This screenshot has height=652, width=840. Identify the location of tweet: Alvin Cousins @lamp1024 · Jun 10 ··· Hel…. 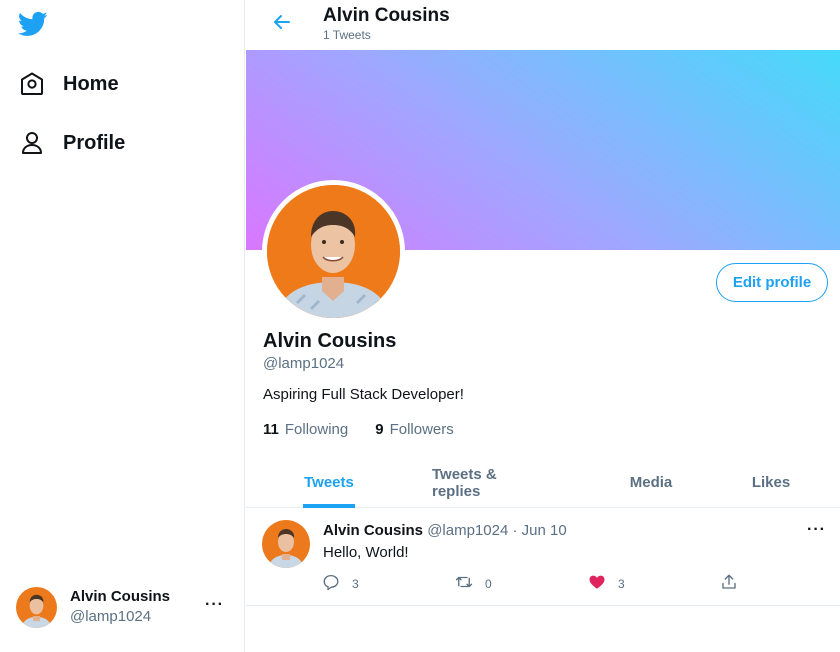
(543, 557).